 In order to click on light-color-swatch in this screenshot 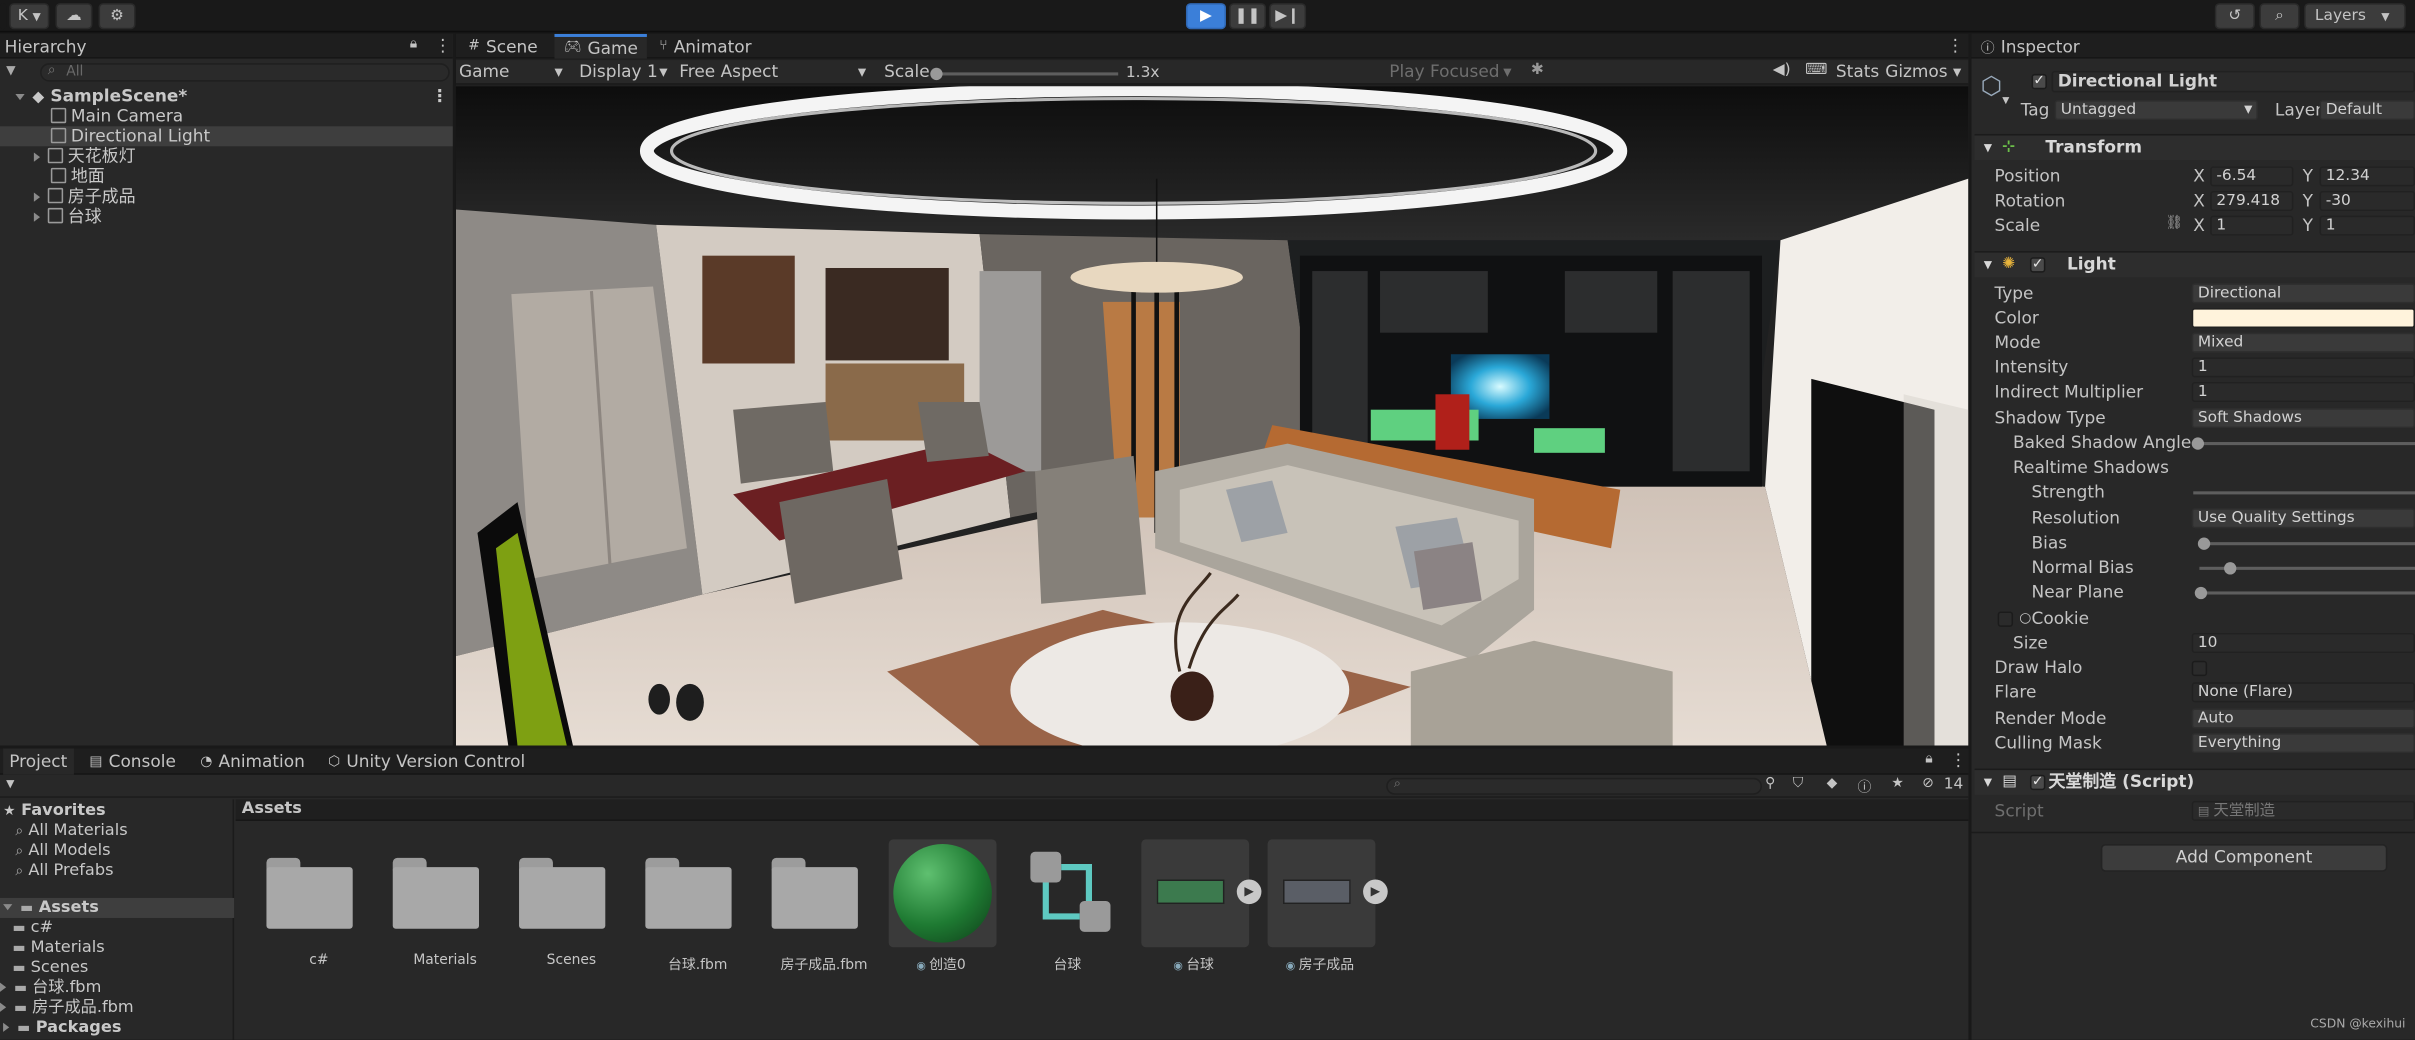, I will do `click(2303, 318)`.